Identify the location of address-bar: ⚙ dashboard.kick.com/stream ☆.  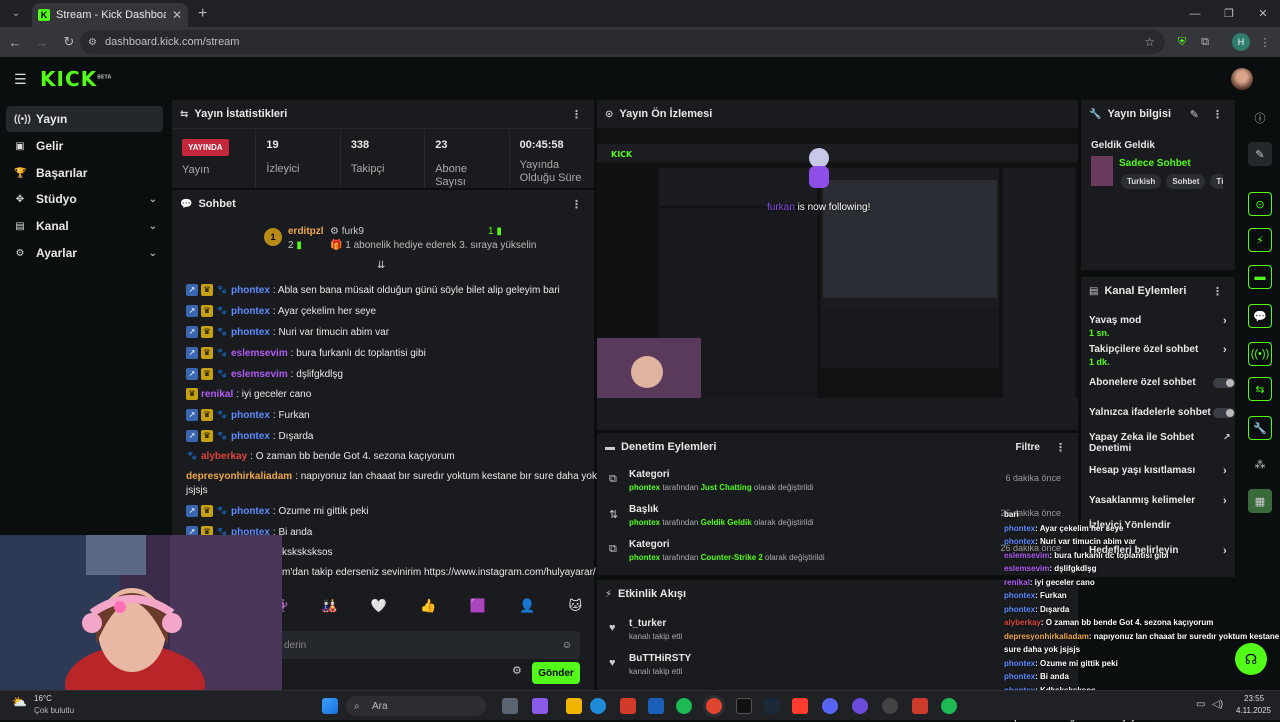
(622, 42).